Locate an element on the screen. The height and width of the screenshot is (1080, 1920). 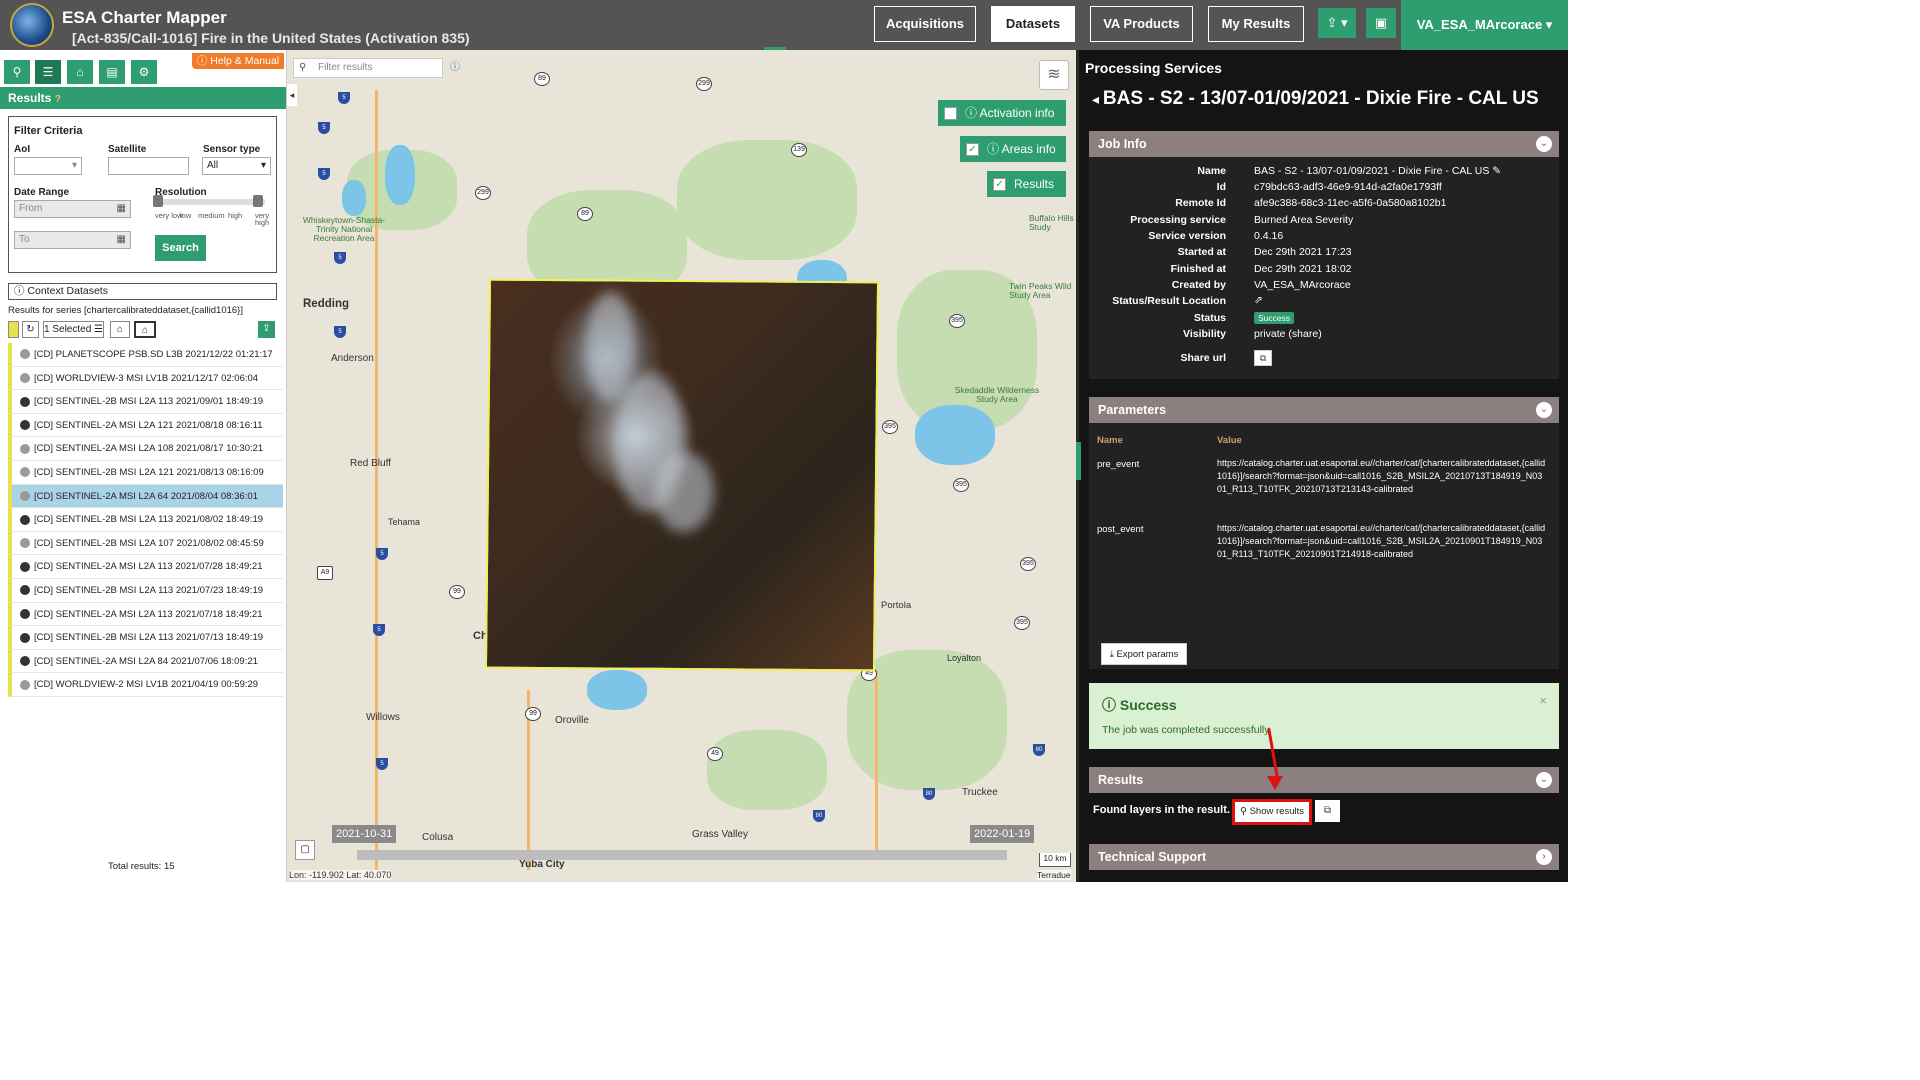
search-icon: ⚲ is located at coordinates (17, 72).